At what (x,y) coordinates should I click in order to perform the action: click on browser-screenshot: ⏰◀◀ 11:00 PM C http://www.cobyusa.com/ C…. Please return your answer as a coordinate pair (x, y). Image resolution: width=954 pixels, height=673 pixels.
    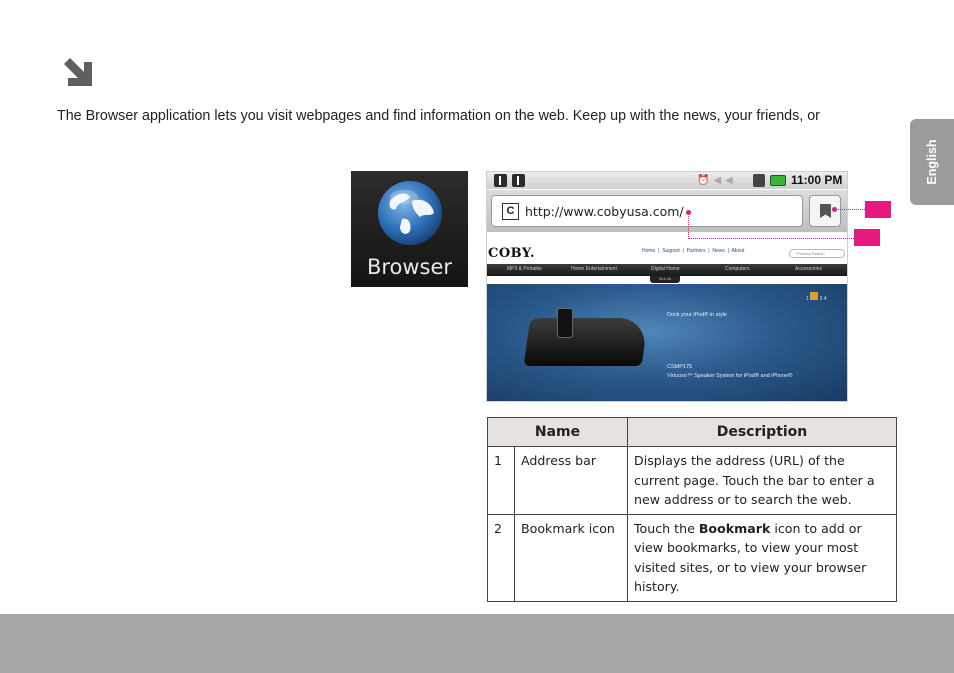
    Looking at the image, I should click on (667, 286).